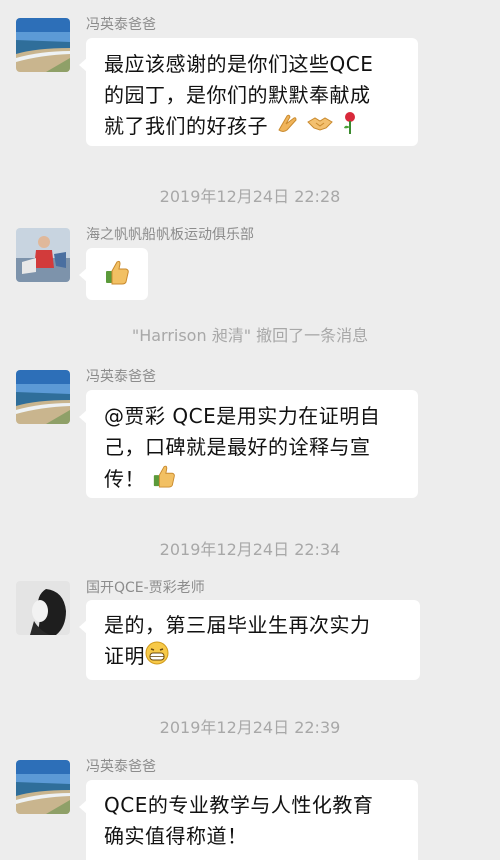 The image size is (500, 860). I want to click on timestamp: 2019年12月24日 22:39, so click(250, 727).